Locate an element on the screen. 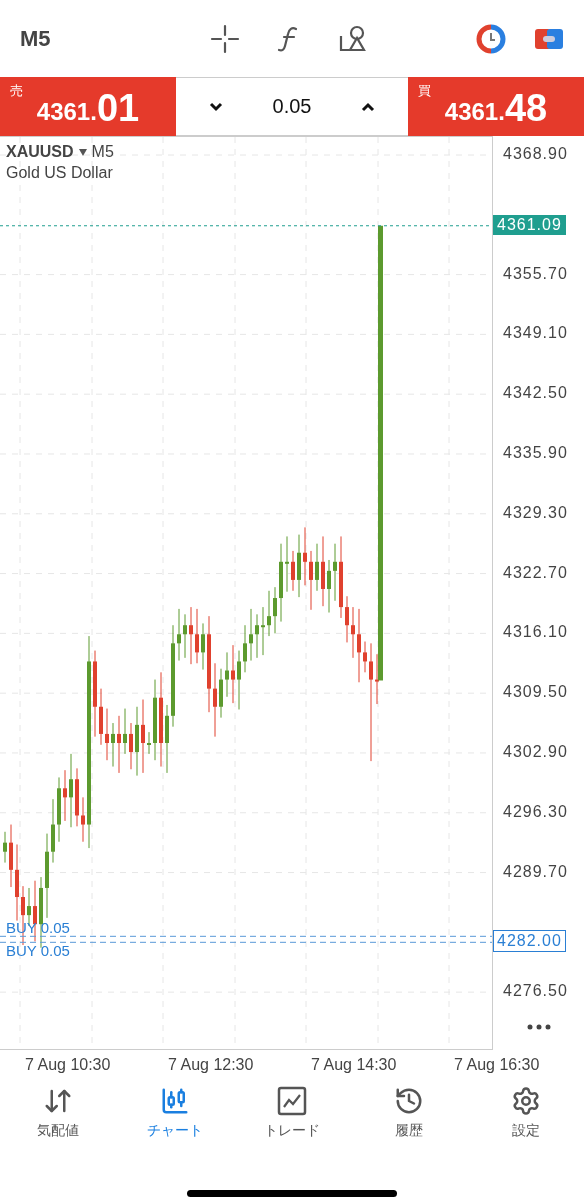 The image size is (584, 1200). price-tick: 4302.90 is located at coordinates (535, 751).